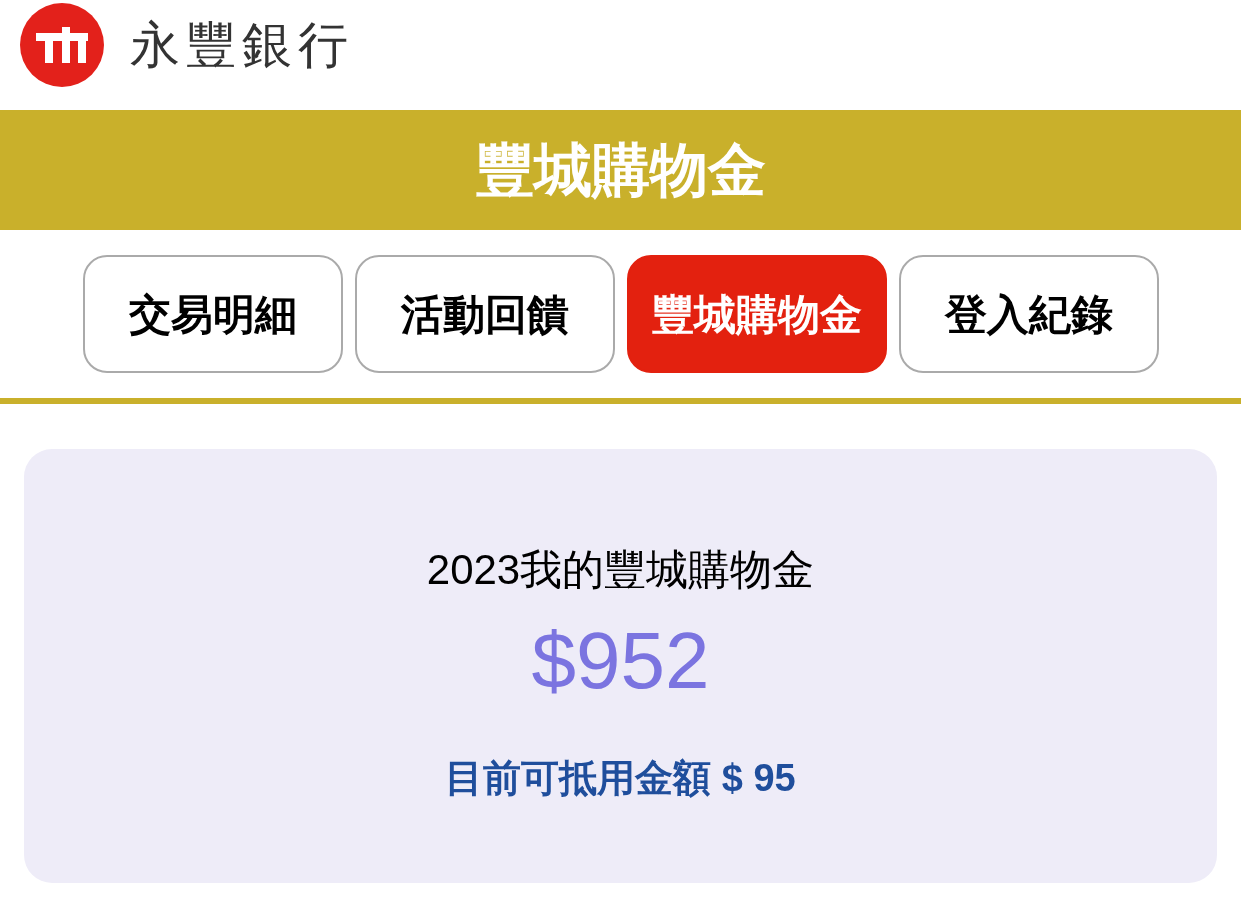 This screenshot has height=910, width=1241. Describe the element at coordinates (620, 661) in the screenshot. I see `amount: $952` at that location.